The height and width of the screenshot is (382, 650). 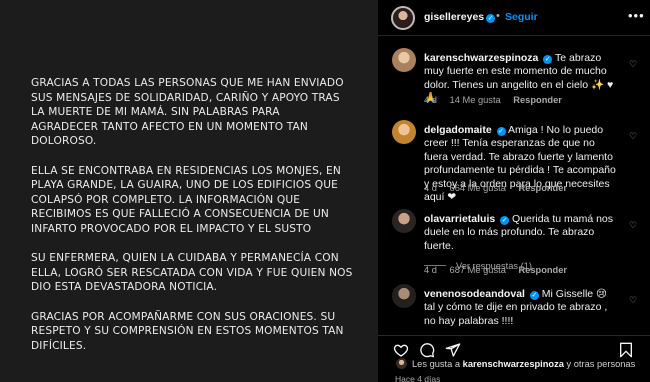 What do you see at coordinates (458, 130) in the screenshot?
I see `commenter-username: delgadomaite` at bounding box center [458, 130].